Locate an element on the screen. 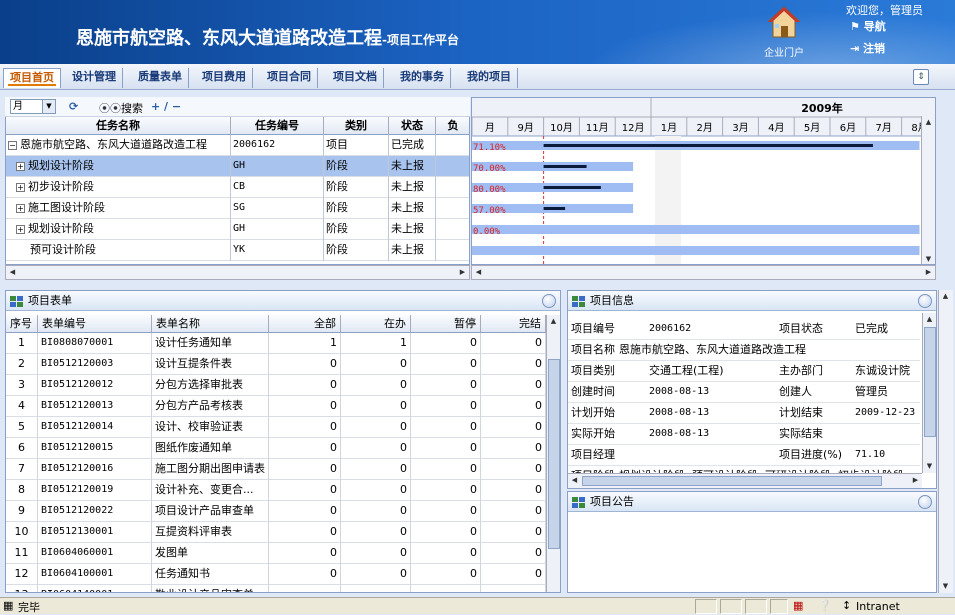 The image size is (955, 615). task-row: 预可设计阶段 YK 阶段 未上报 is located at coordinates (237, 250).